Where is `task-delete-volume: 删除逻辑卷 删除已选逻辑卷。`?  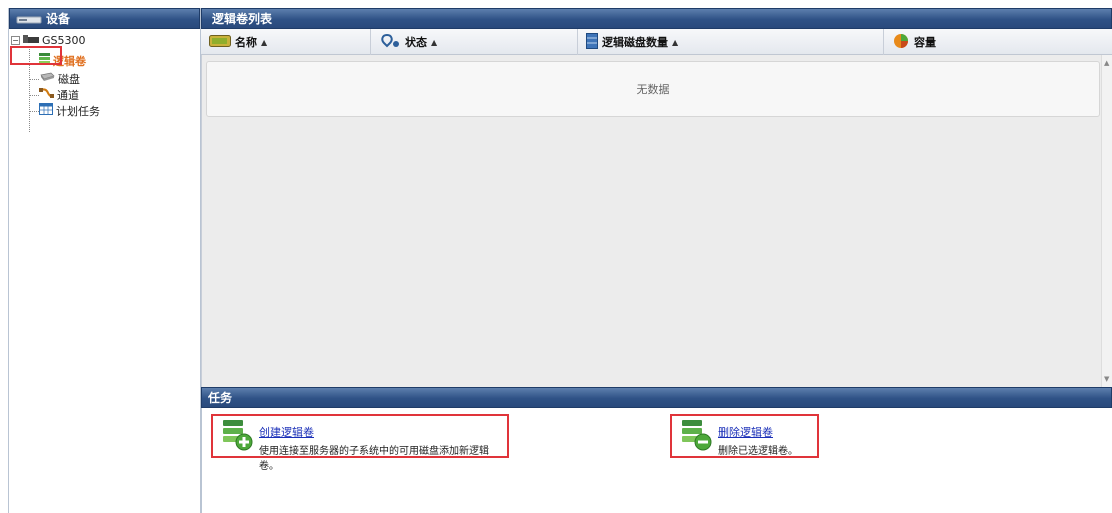 task-delete-volume: 删除逻辑卷 删除已选逻辑卷。 is located at coordinates (744, 436).